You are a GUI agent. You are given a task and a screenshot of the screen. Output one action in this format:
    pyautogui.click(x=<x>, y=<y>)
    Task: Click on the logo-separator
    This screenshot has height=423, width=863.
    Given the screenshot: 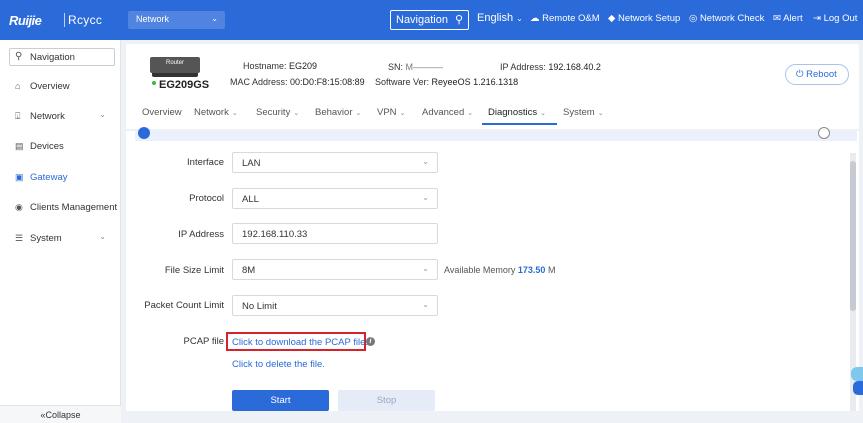 What is the action you would take?
    pyautogui.click(x=64, y=20)
    